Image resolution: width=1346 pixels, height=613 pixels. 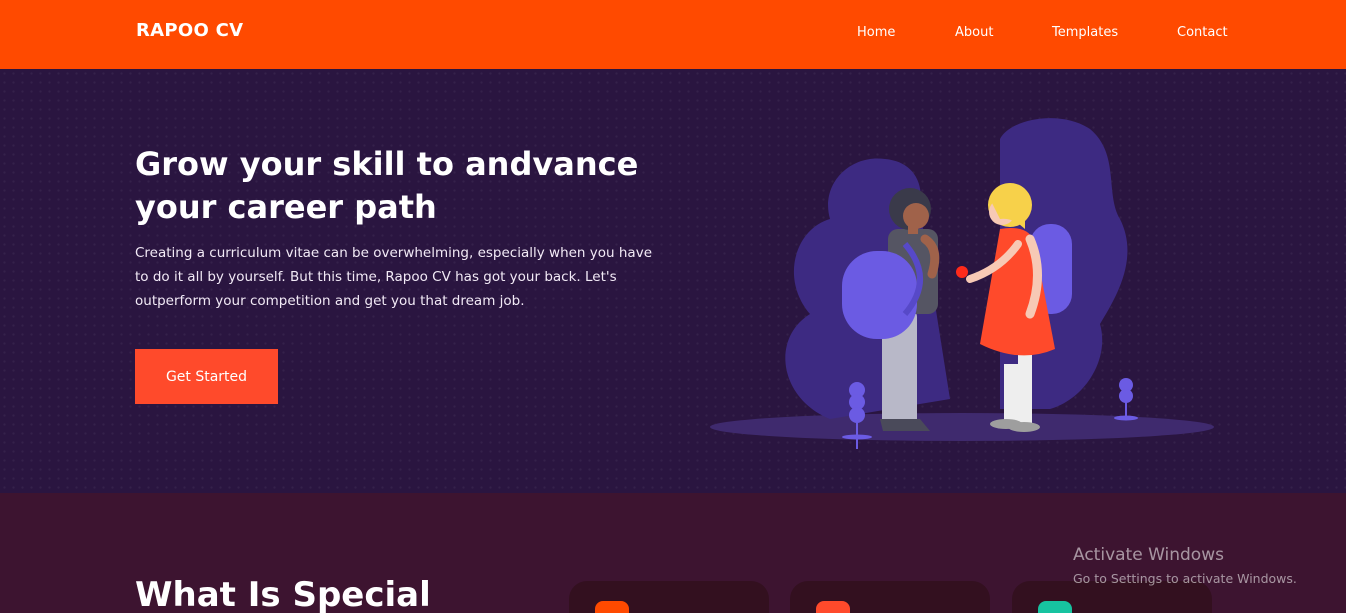 I want to click on get-started-button: Get Started, so click(x=206, y=376).